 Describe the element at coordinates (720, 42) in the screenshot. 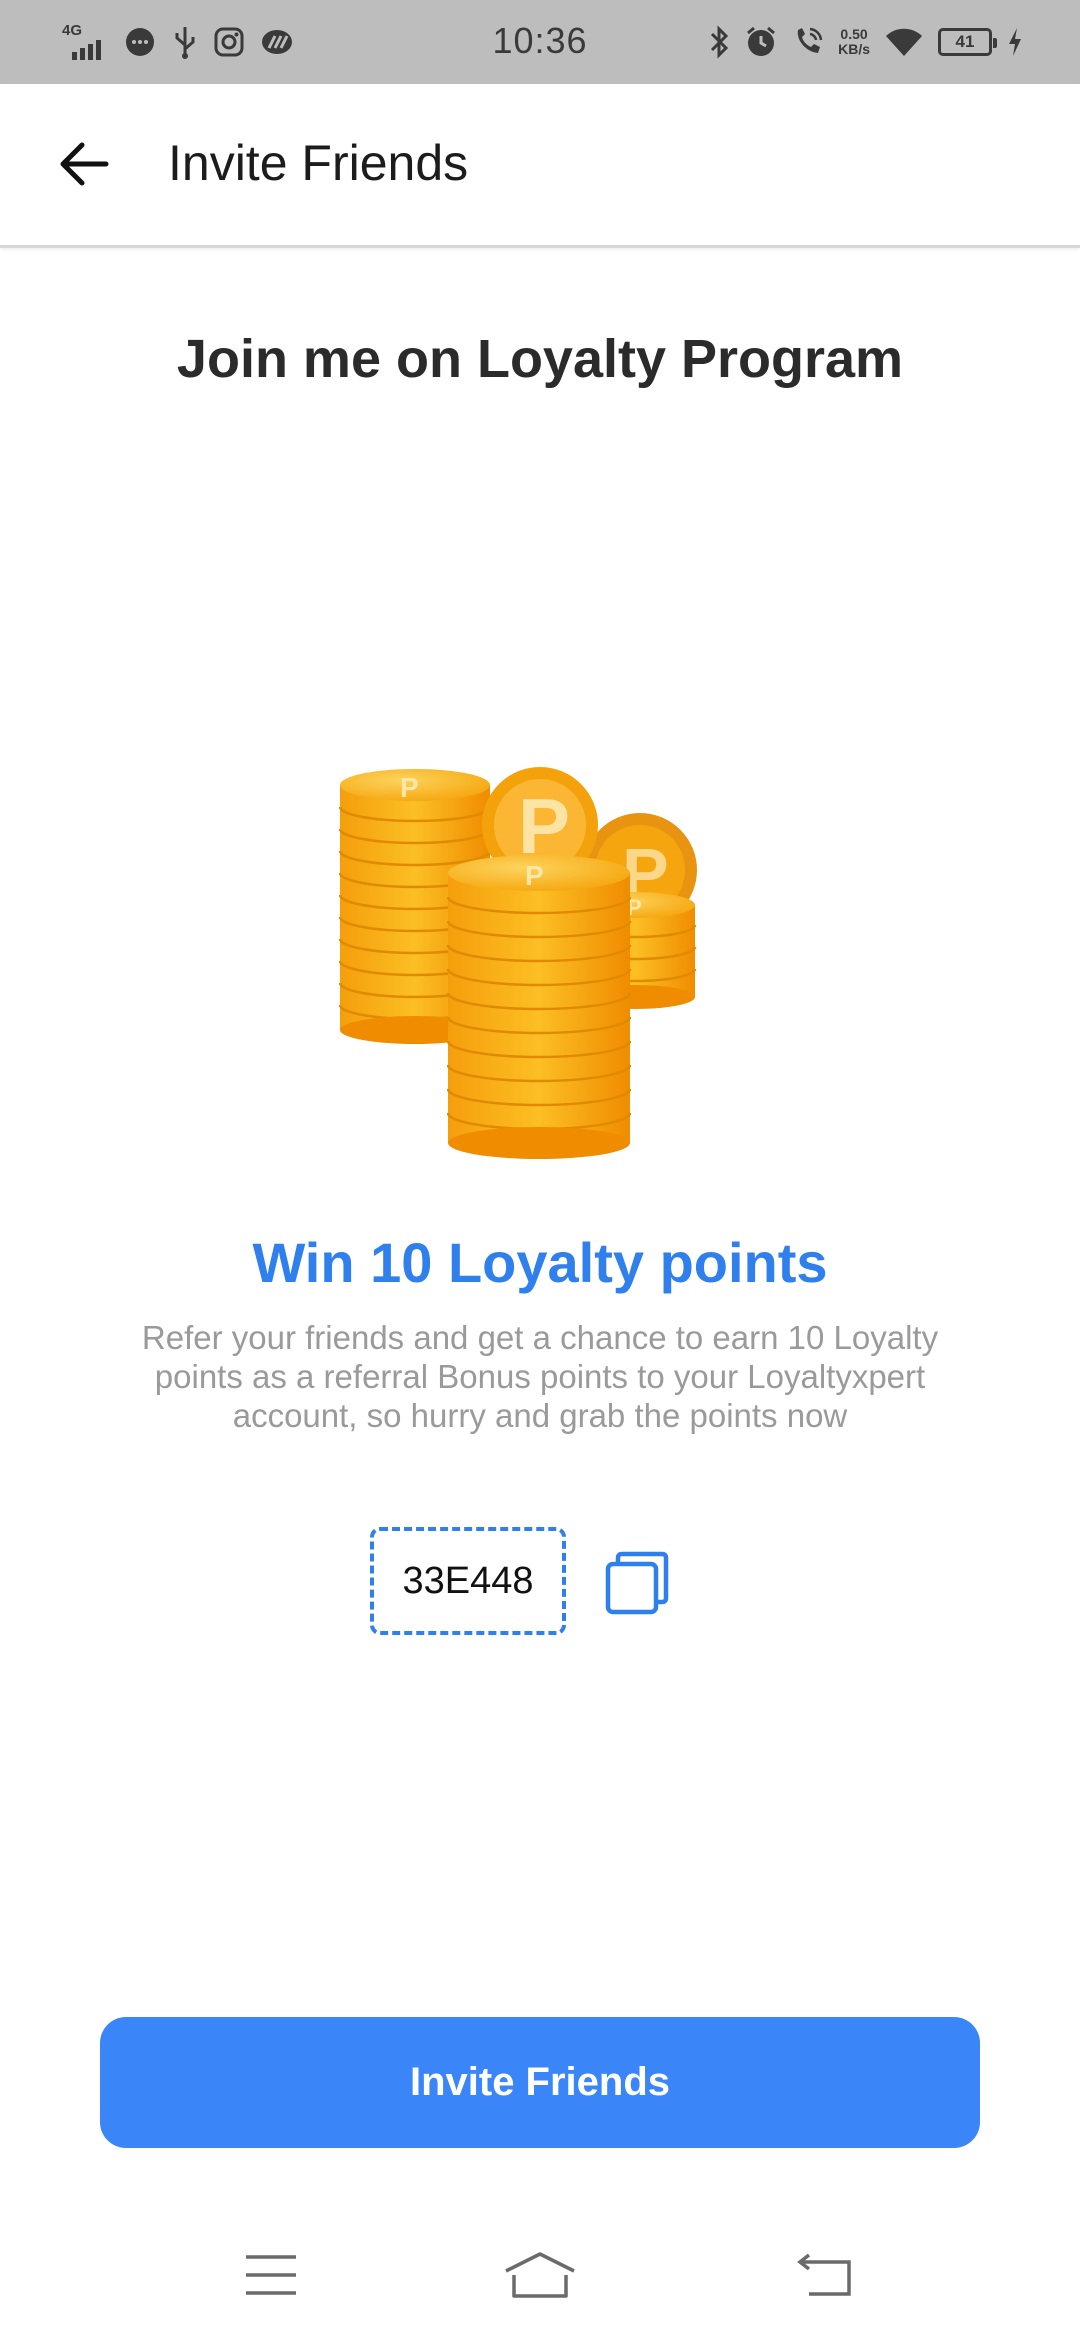

I see `bluetooth-icon` at that location.